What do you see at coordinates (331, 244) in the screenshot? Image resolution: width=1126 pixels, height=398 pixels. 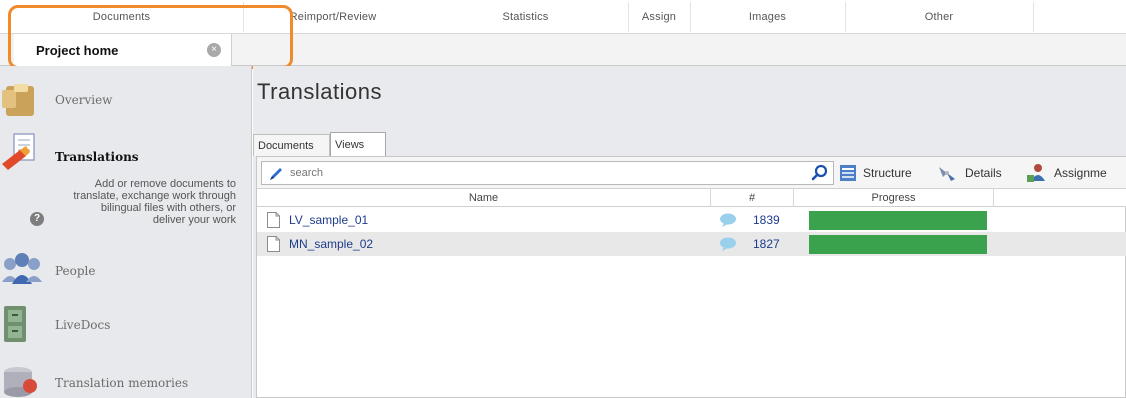 I see `document-name: MN_sample_02` at bounding box center [331, 244].